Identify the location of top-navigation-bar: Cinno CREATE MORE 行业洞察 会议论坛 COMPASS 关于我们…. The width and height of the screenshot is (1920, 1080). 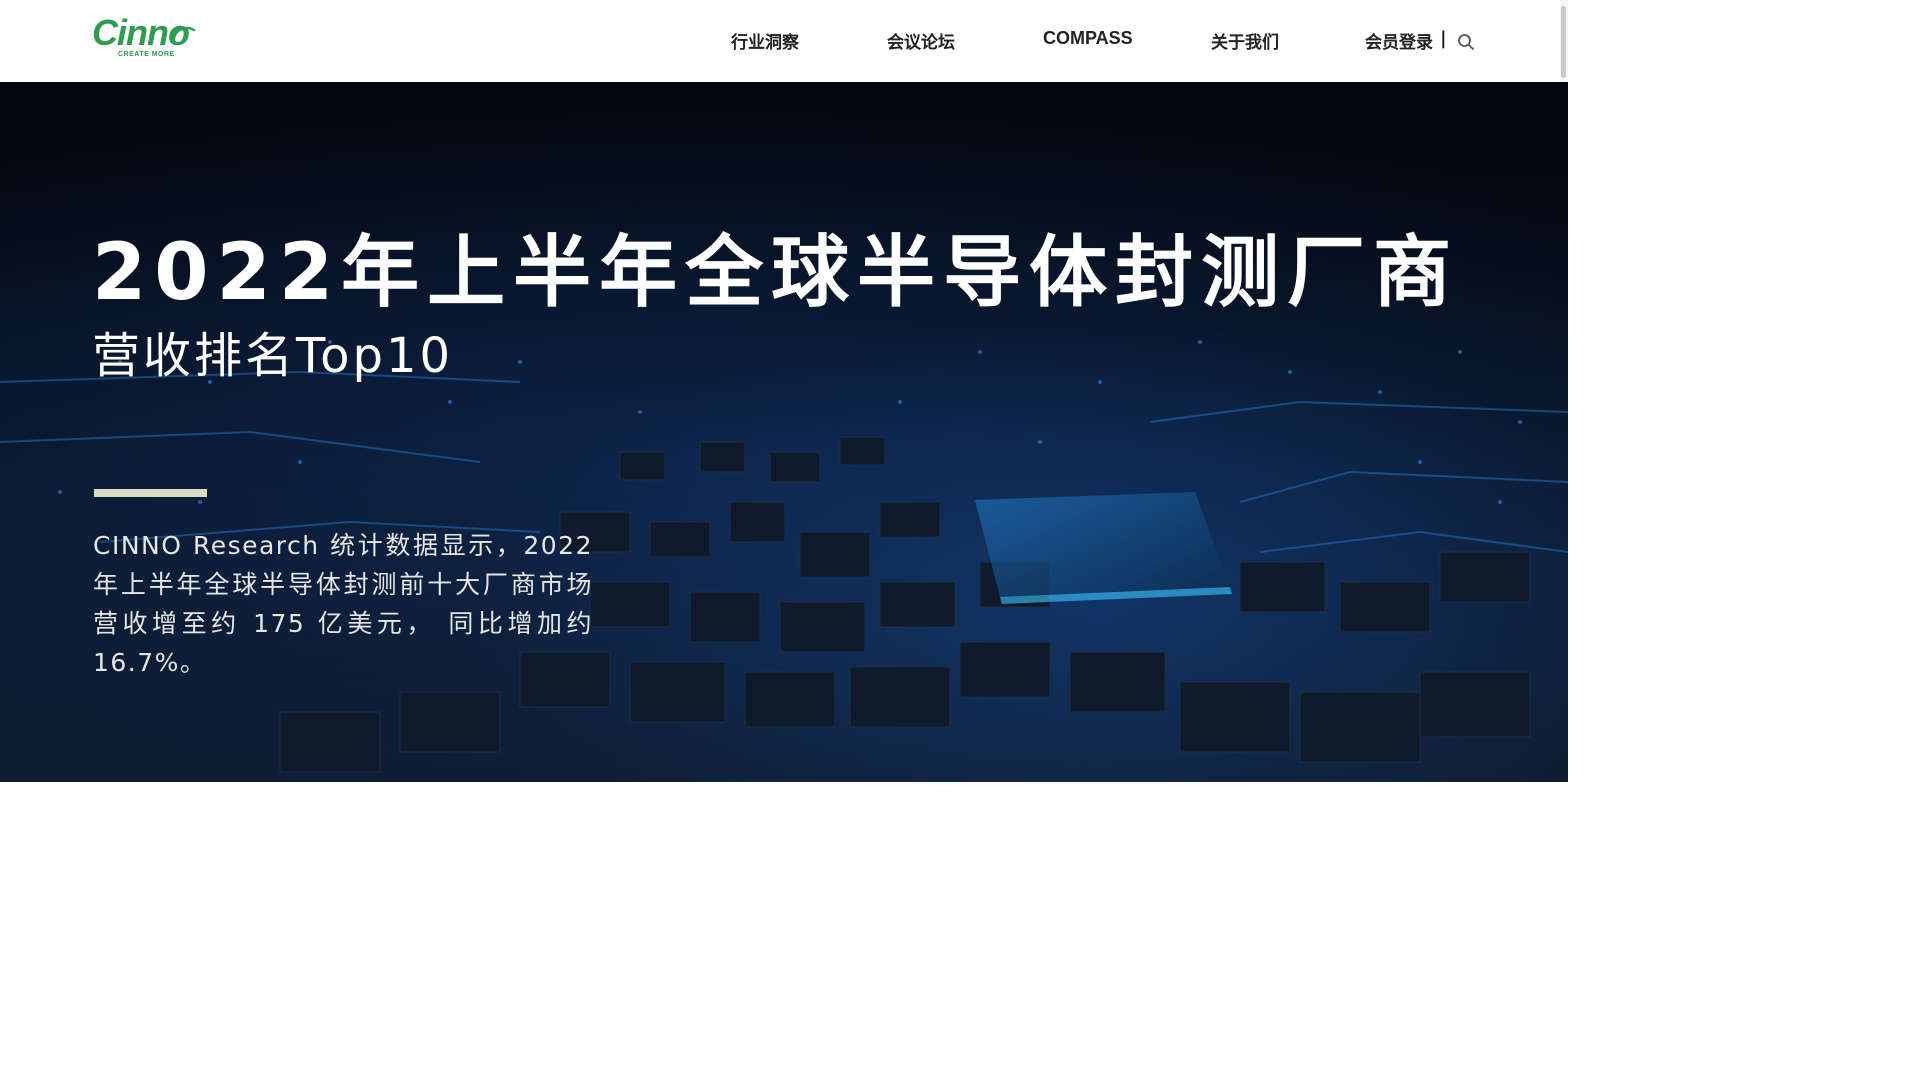
(784, 41).